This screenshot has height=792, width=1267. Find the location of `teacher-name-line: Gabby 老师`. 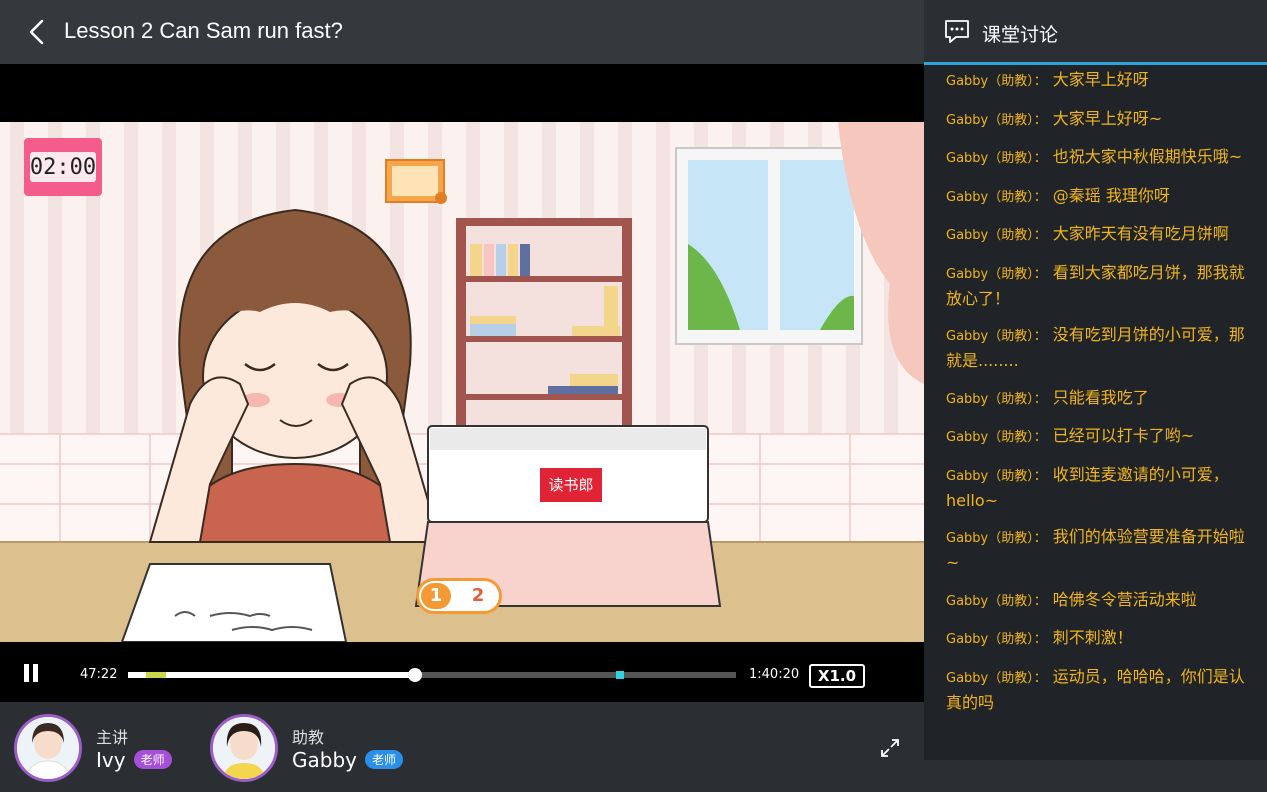

teacher-name-line: Gabby 老师 is located at coordinates (347, 760).